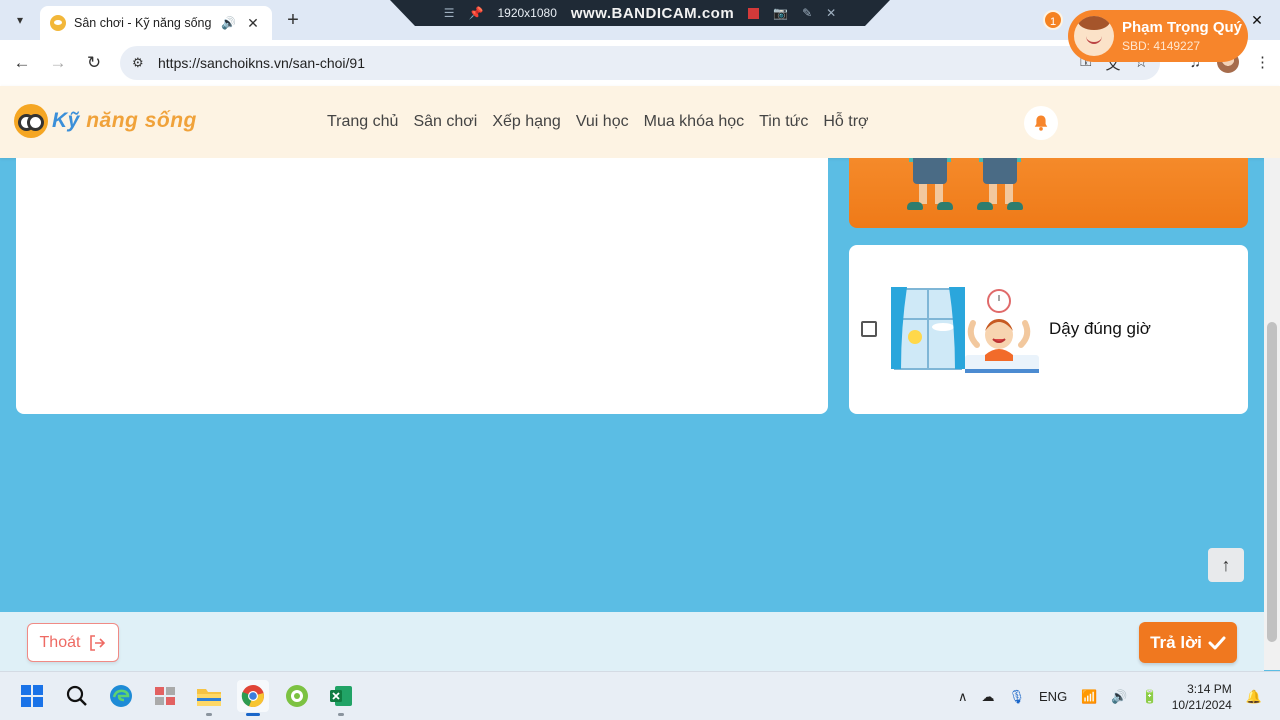  Describe the element at coordinates (449, 13) in the screenshot. I see `menu-icon: ☰` at that location.